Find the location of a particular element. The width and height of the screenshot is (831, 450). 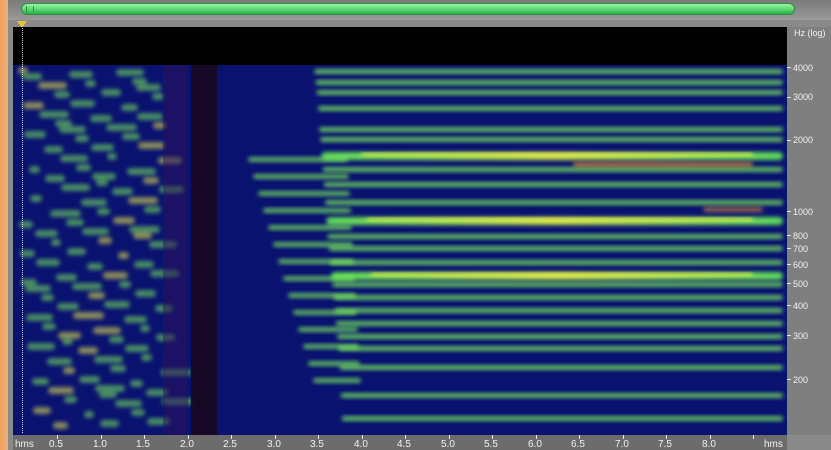

scroll-grip-icon is located at coordinates (30, 9).